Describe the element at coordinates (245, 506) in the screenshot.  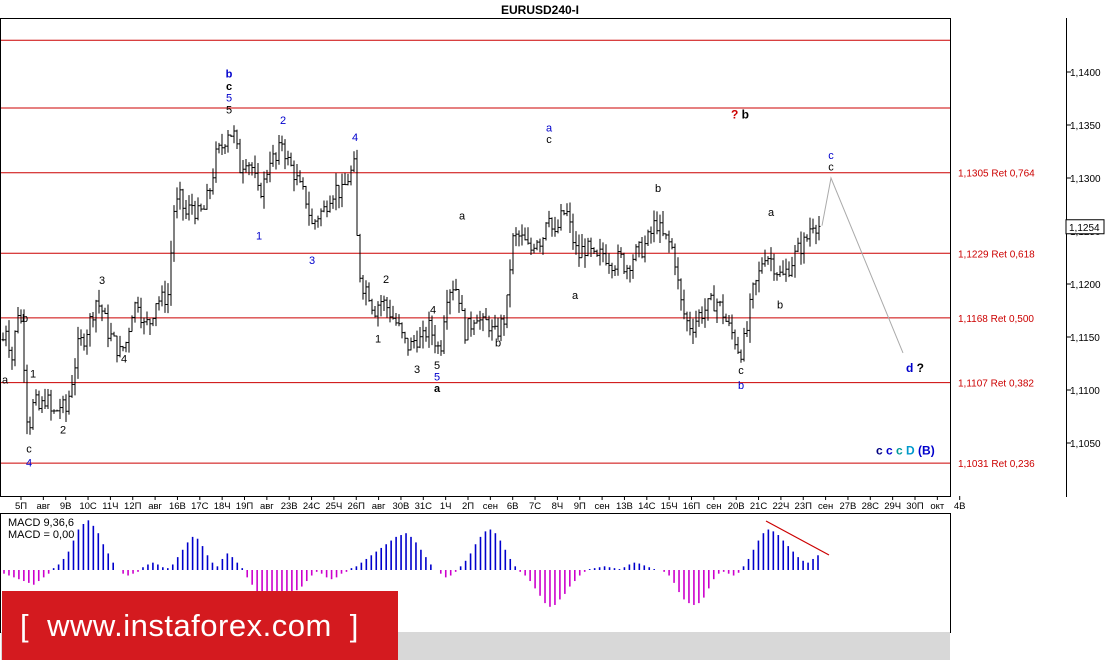
I see `time-tick-label: 19П` at that location.